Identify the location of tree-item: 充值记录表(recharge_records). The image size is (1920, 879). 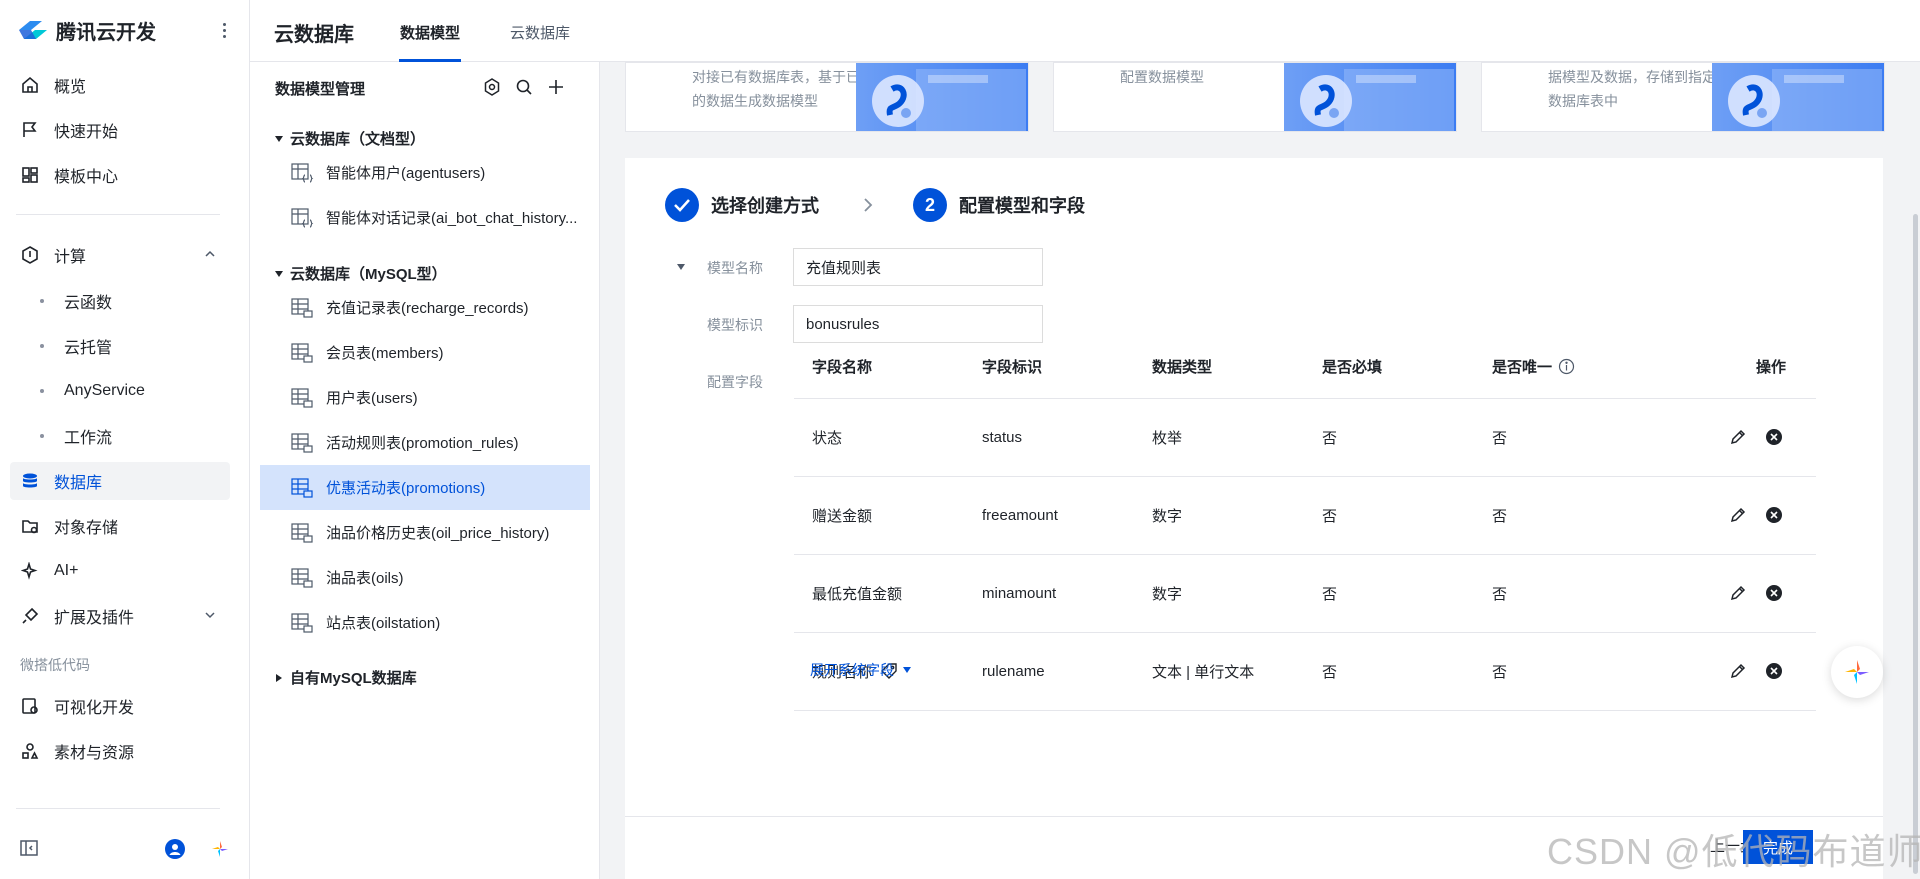
(425, 307).